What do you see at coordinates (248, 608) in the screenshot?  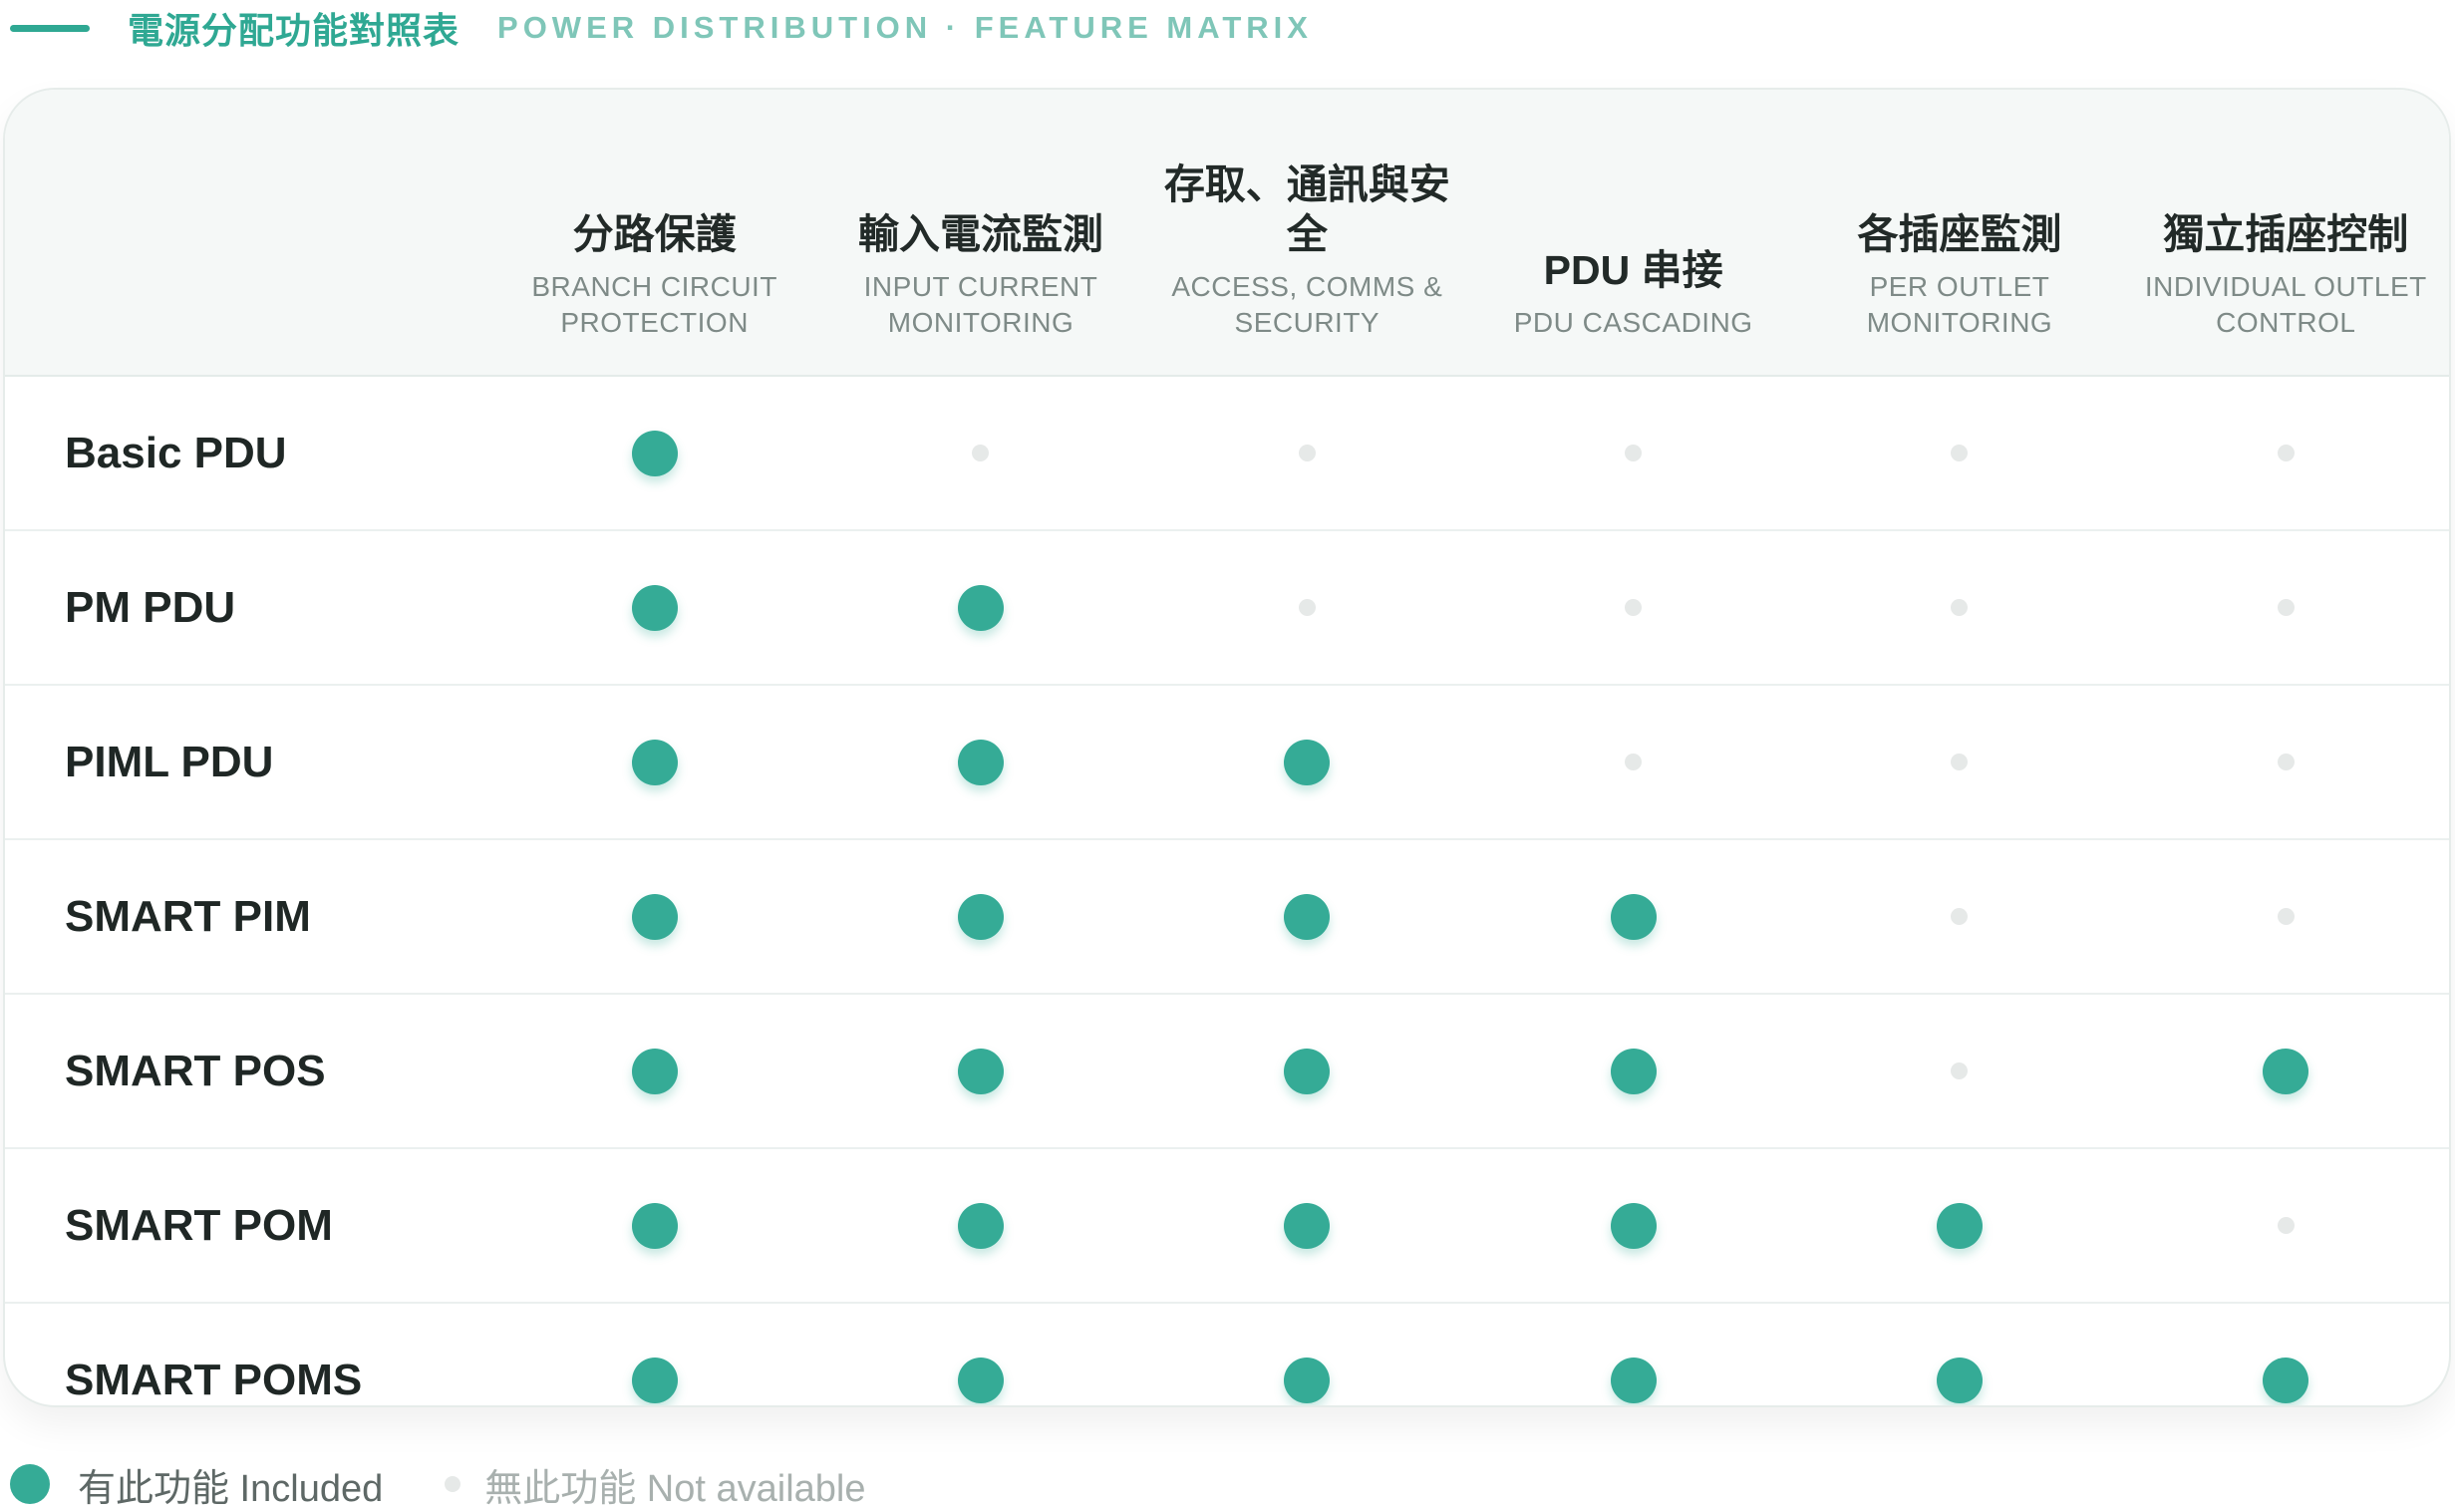 I see `product-name: PM PDU` at bounding box center [248, 608].